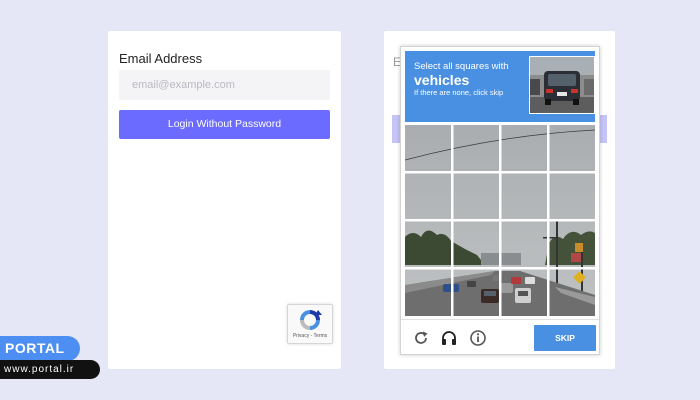 This screenshot has height=400, width=700. What do you see at coordinates (459, 92) in the screenshot?
I see `captcha-skip-hint: If there are none, click skip` at bounding box center [459, 92].